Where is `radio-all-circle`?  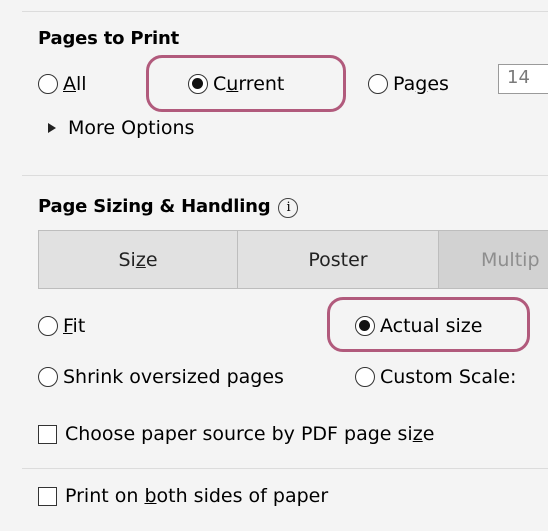
radio-all-circle is located at coordinates (48, 84).